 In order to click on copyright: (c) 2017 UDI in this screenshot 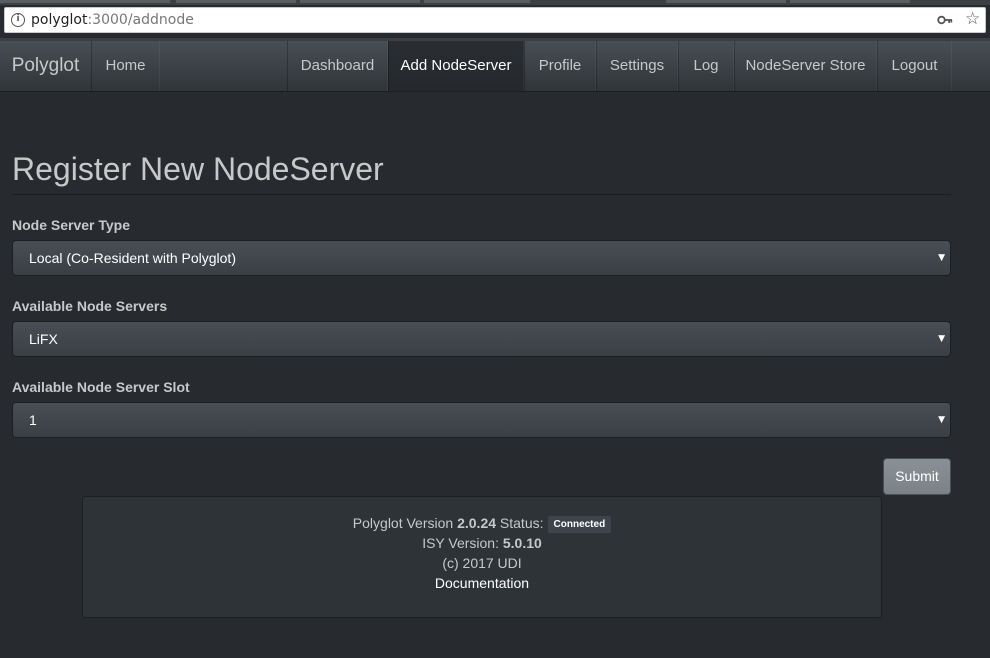, I will do `click(482, 563)`.